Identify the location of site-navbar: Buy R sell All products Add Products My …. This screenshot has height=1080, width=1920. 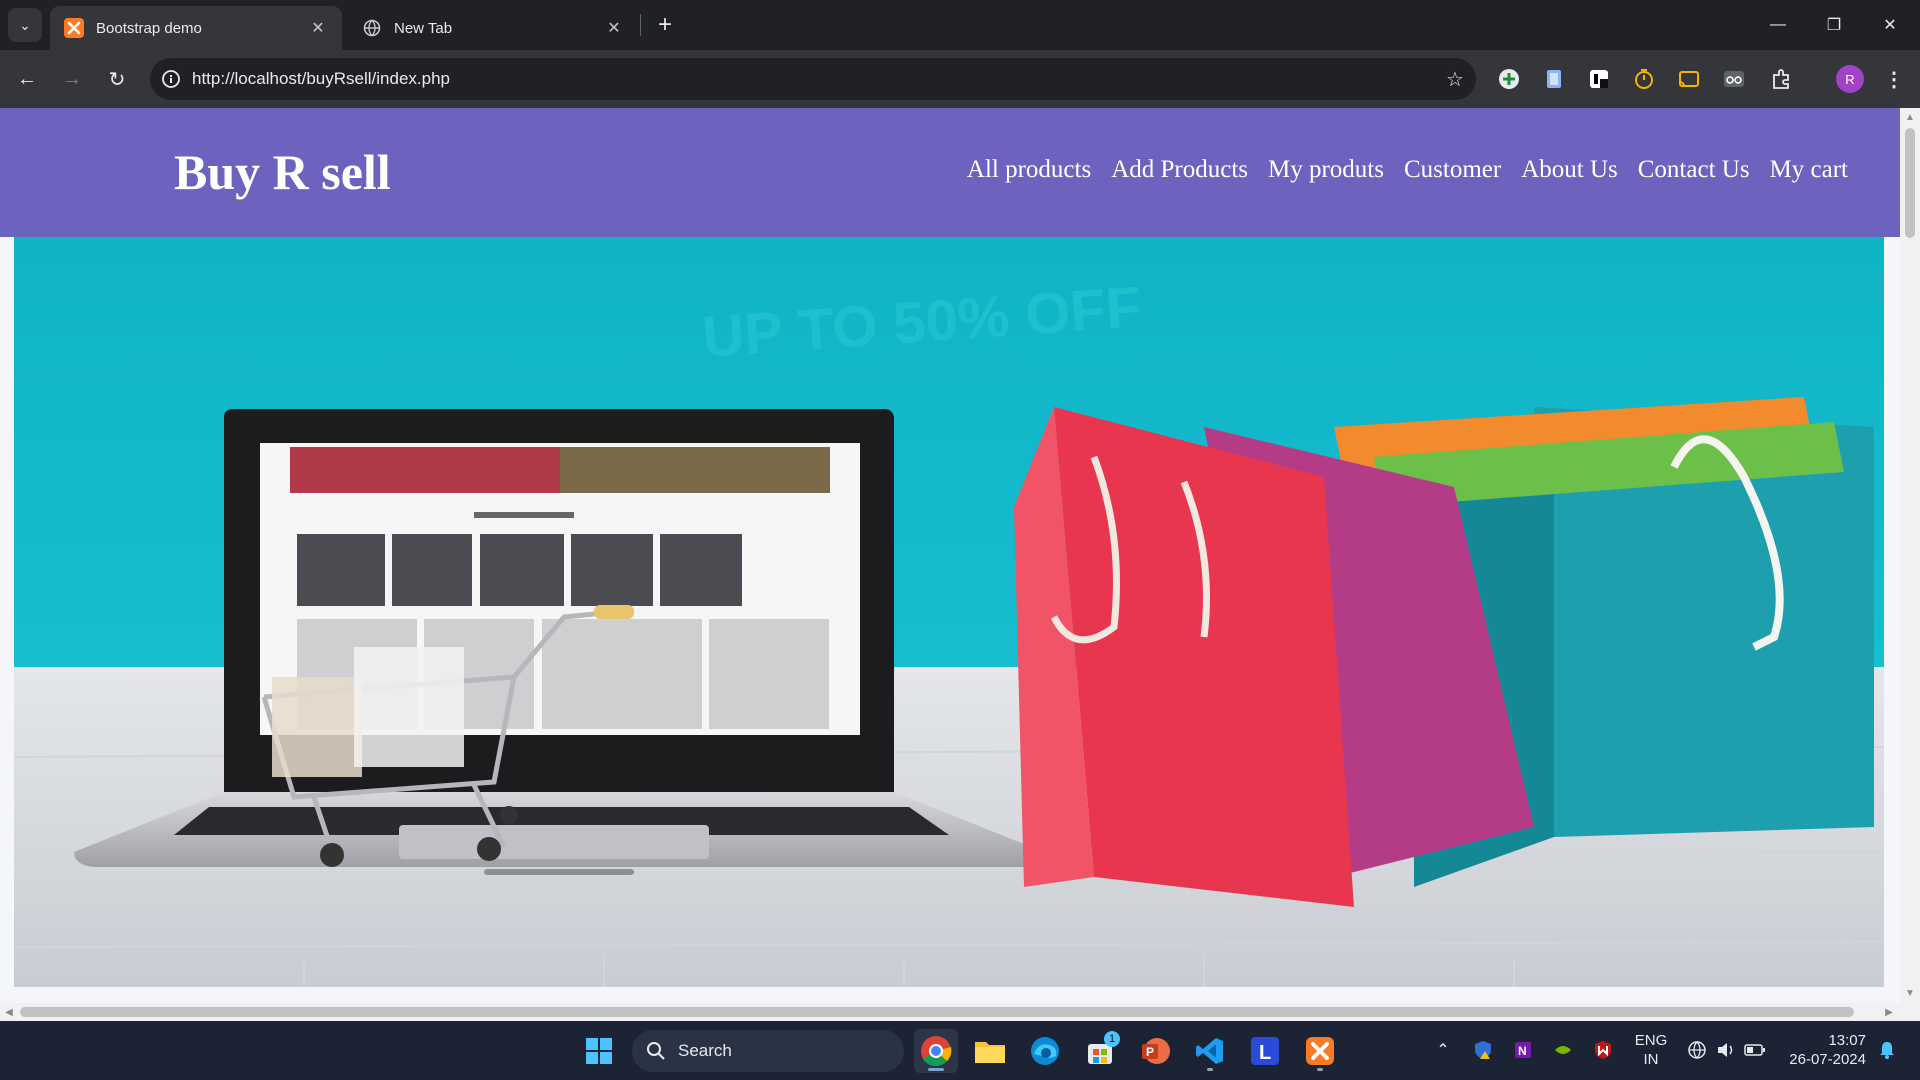
(950, 172).